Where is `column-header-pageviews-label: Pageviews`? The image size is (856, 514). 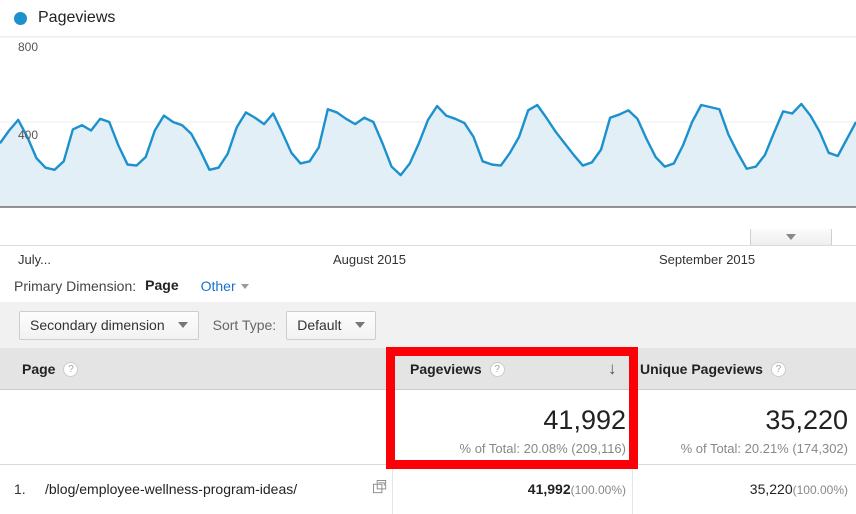
column-header-pageviews-label: Pageviews is located at coordinates (446, 369).